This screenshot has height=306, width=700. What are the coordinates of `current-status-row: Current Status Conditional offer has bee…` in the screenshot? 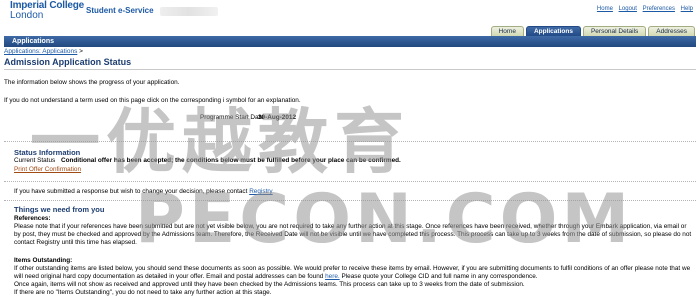 It's located at (207, 160).